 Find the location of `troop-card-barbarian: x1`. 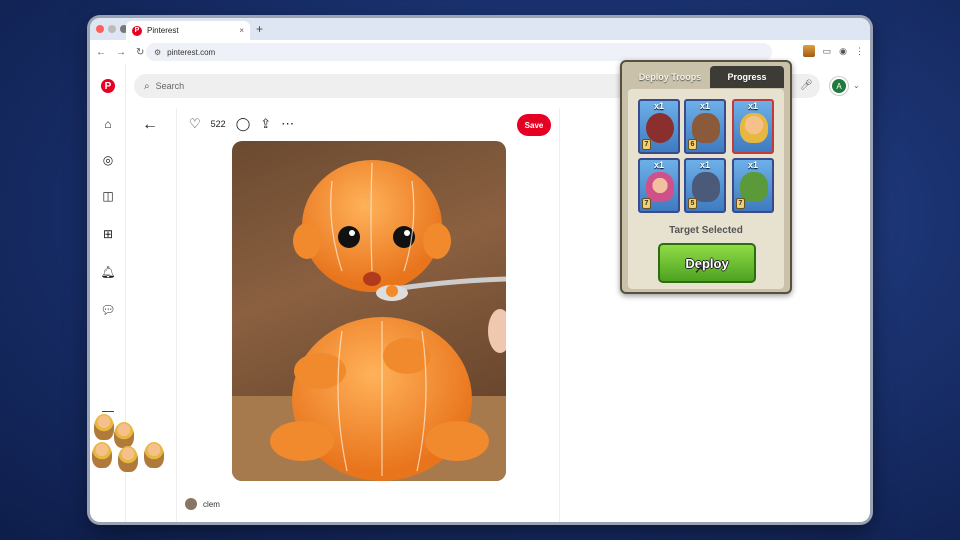

troop-card-barbarian: x1 is located at coordinates (753, 126).